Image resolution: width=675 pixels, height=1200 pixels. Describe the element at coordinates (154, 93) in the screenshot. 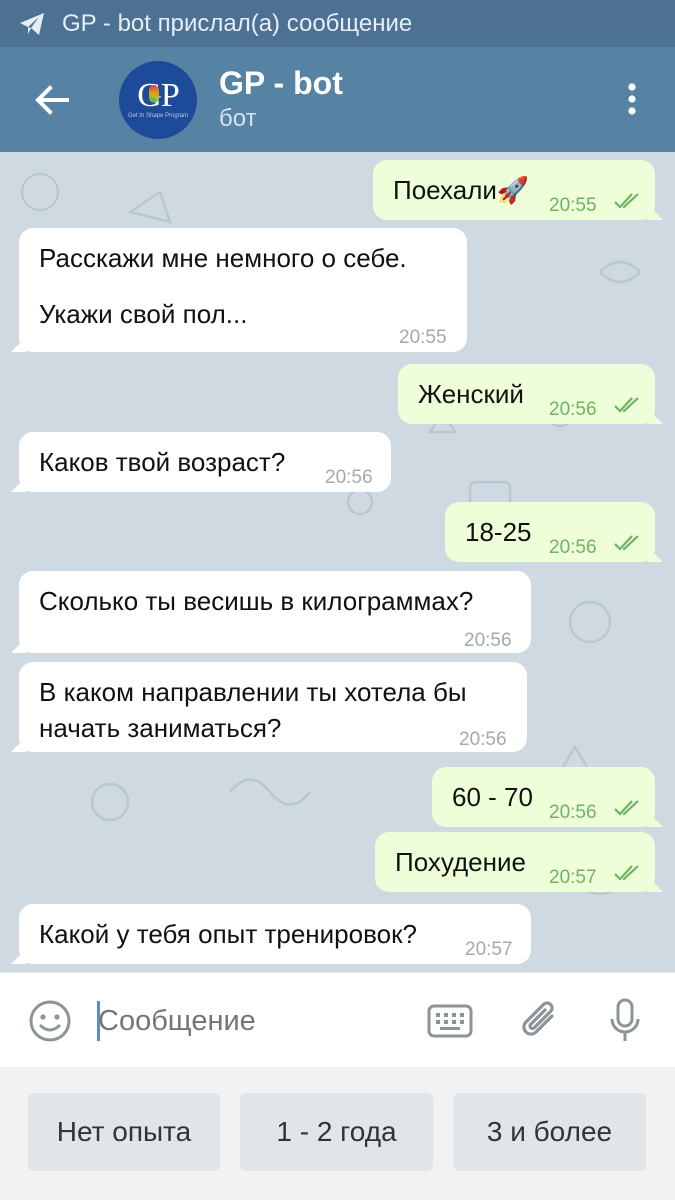

I see `logo-figure-icon` at that location.